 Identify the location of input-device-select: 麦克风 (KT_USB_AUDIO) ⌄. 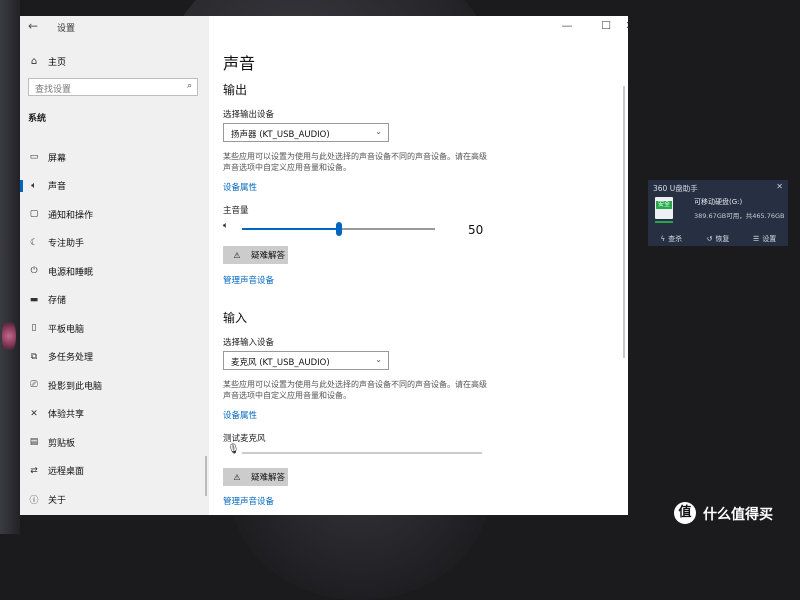
(306, 360).